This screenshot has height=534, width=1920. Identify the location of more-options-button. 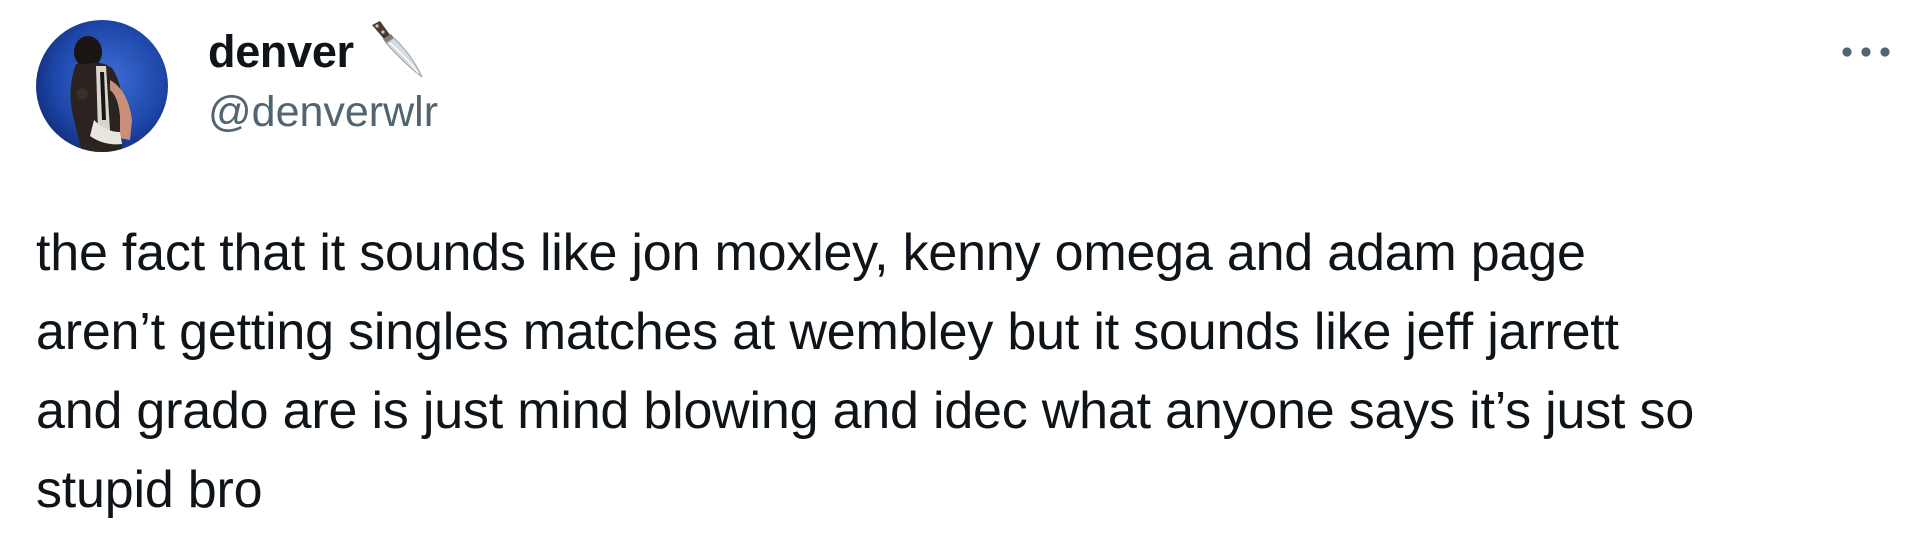
(1866, 52).